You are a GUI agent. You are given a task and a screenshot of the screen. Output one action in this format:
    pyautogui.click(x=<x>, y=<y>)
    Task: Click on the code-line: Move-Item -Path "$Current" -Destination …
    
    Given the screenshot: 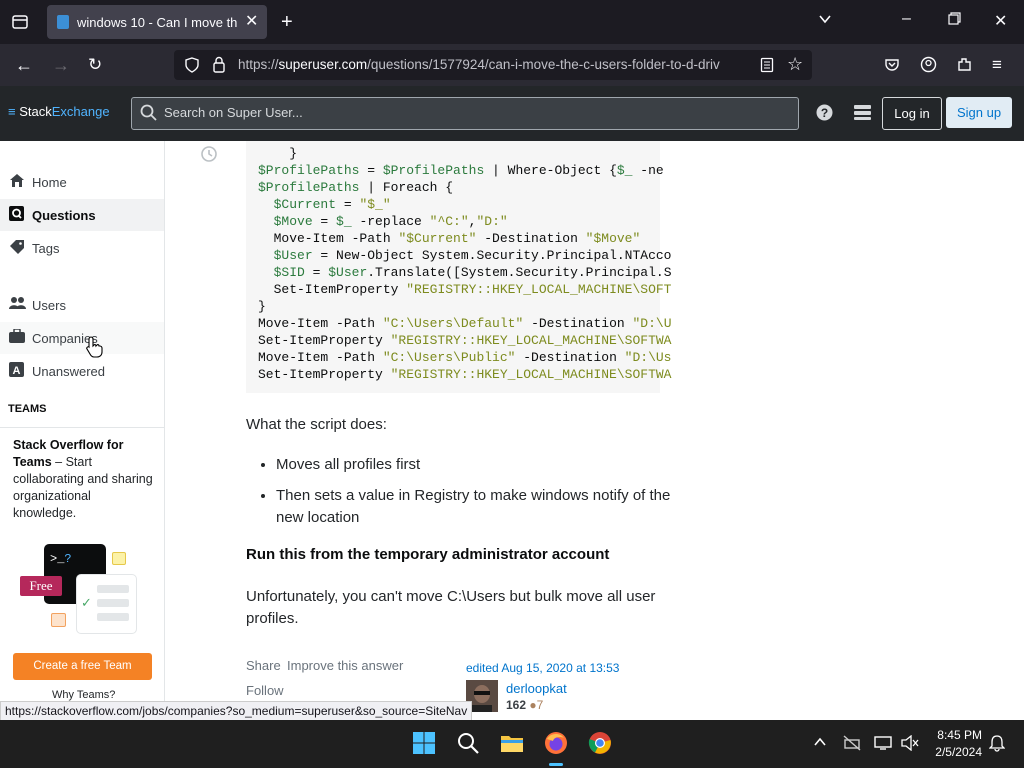 What is the action you would take?
    pyautogui.click(x=449, y=238)
    